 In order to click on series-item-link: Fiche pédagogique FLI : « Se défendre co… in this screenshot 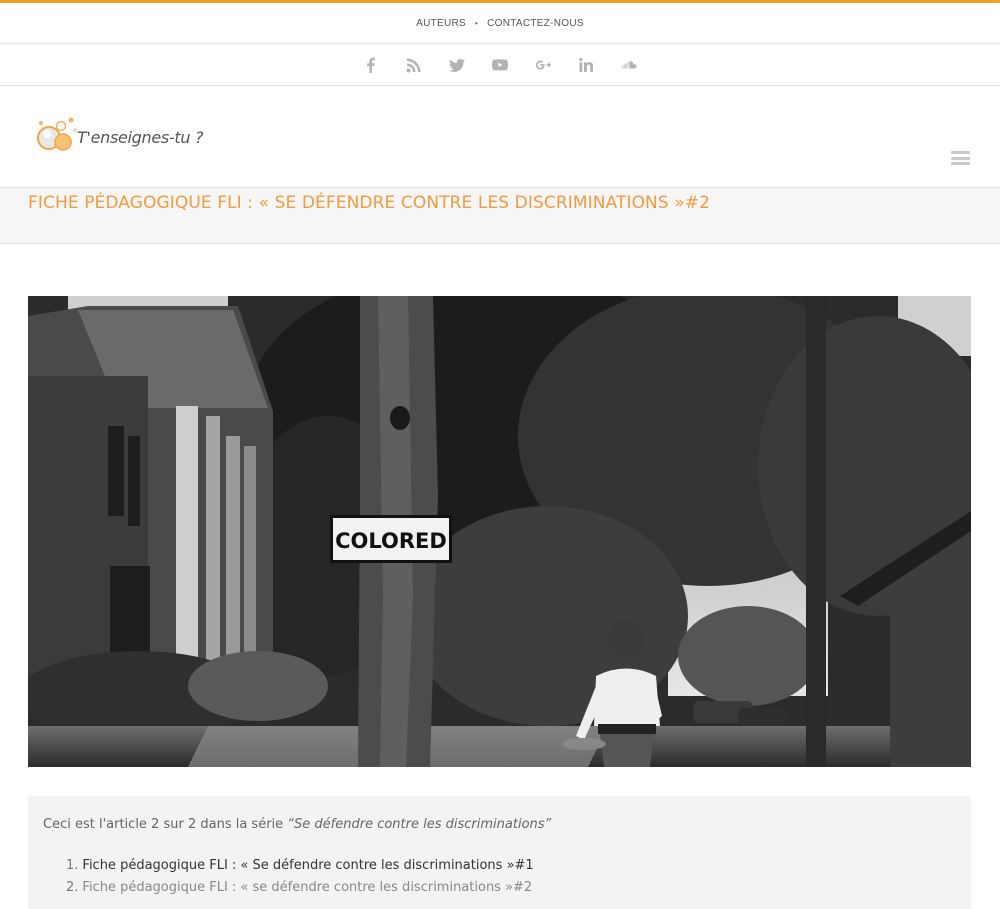, I will do `click(307, 865)`.